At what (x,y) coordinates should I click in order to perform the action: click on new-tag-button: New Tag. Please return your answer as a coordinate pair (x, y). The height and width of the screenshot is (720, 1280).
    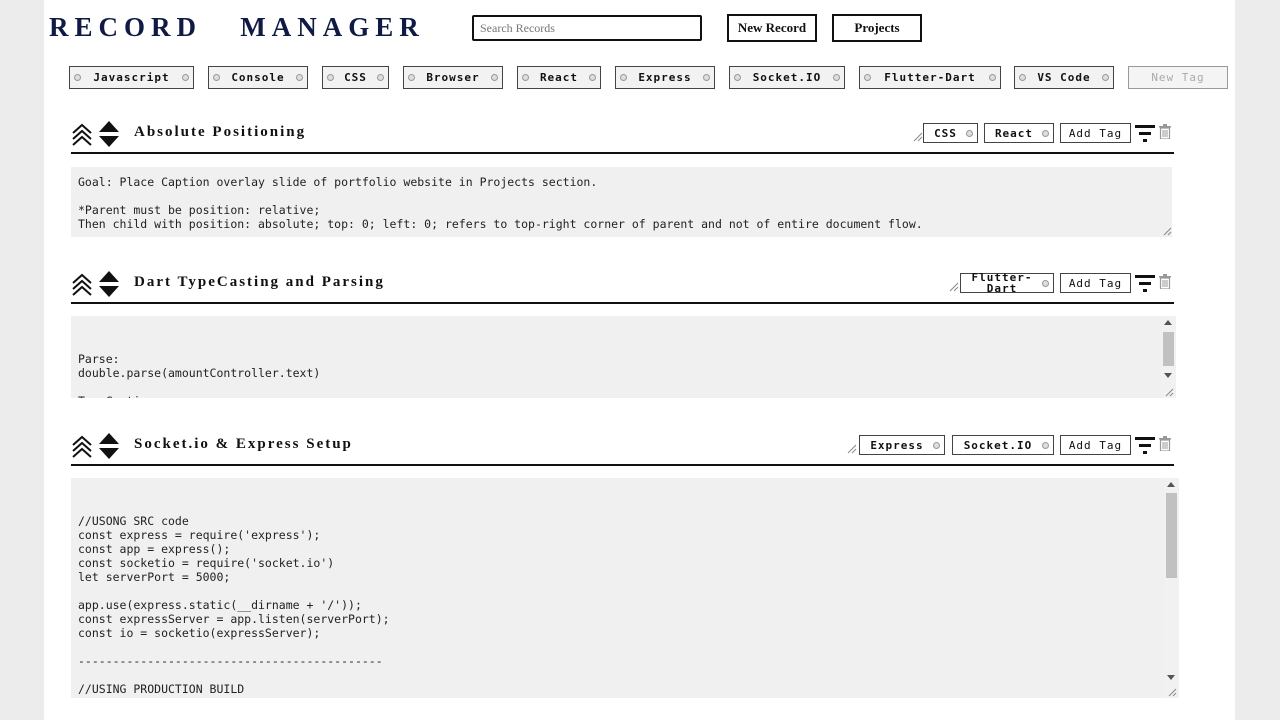
    Looking at the image, I should click on (1178, 77).